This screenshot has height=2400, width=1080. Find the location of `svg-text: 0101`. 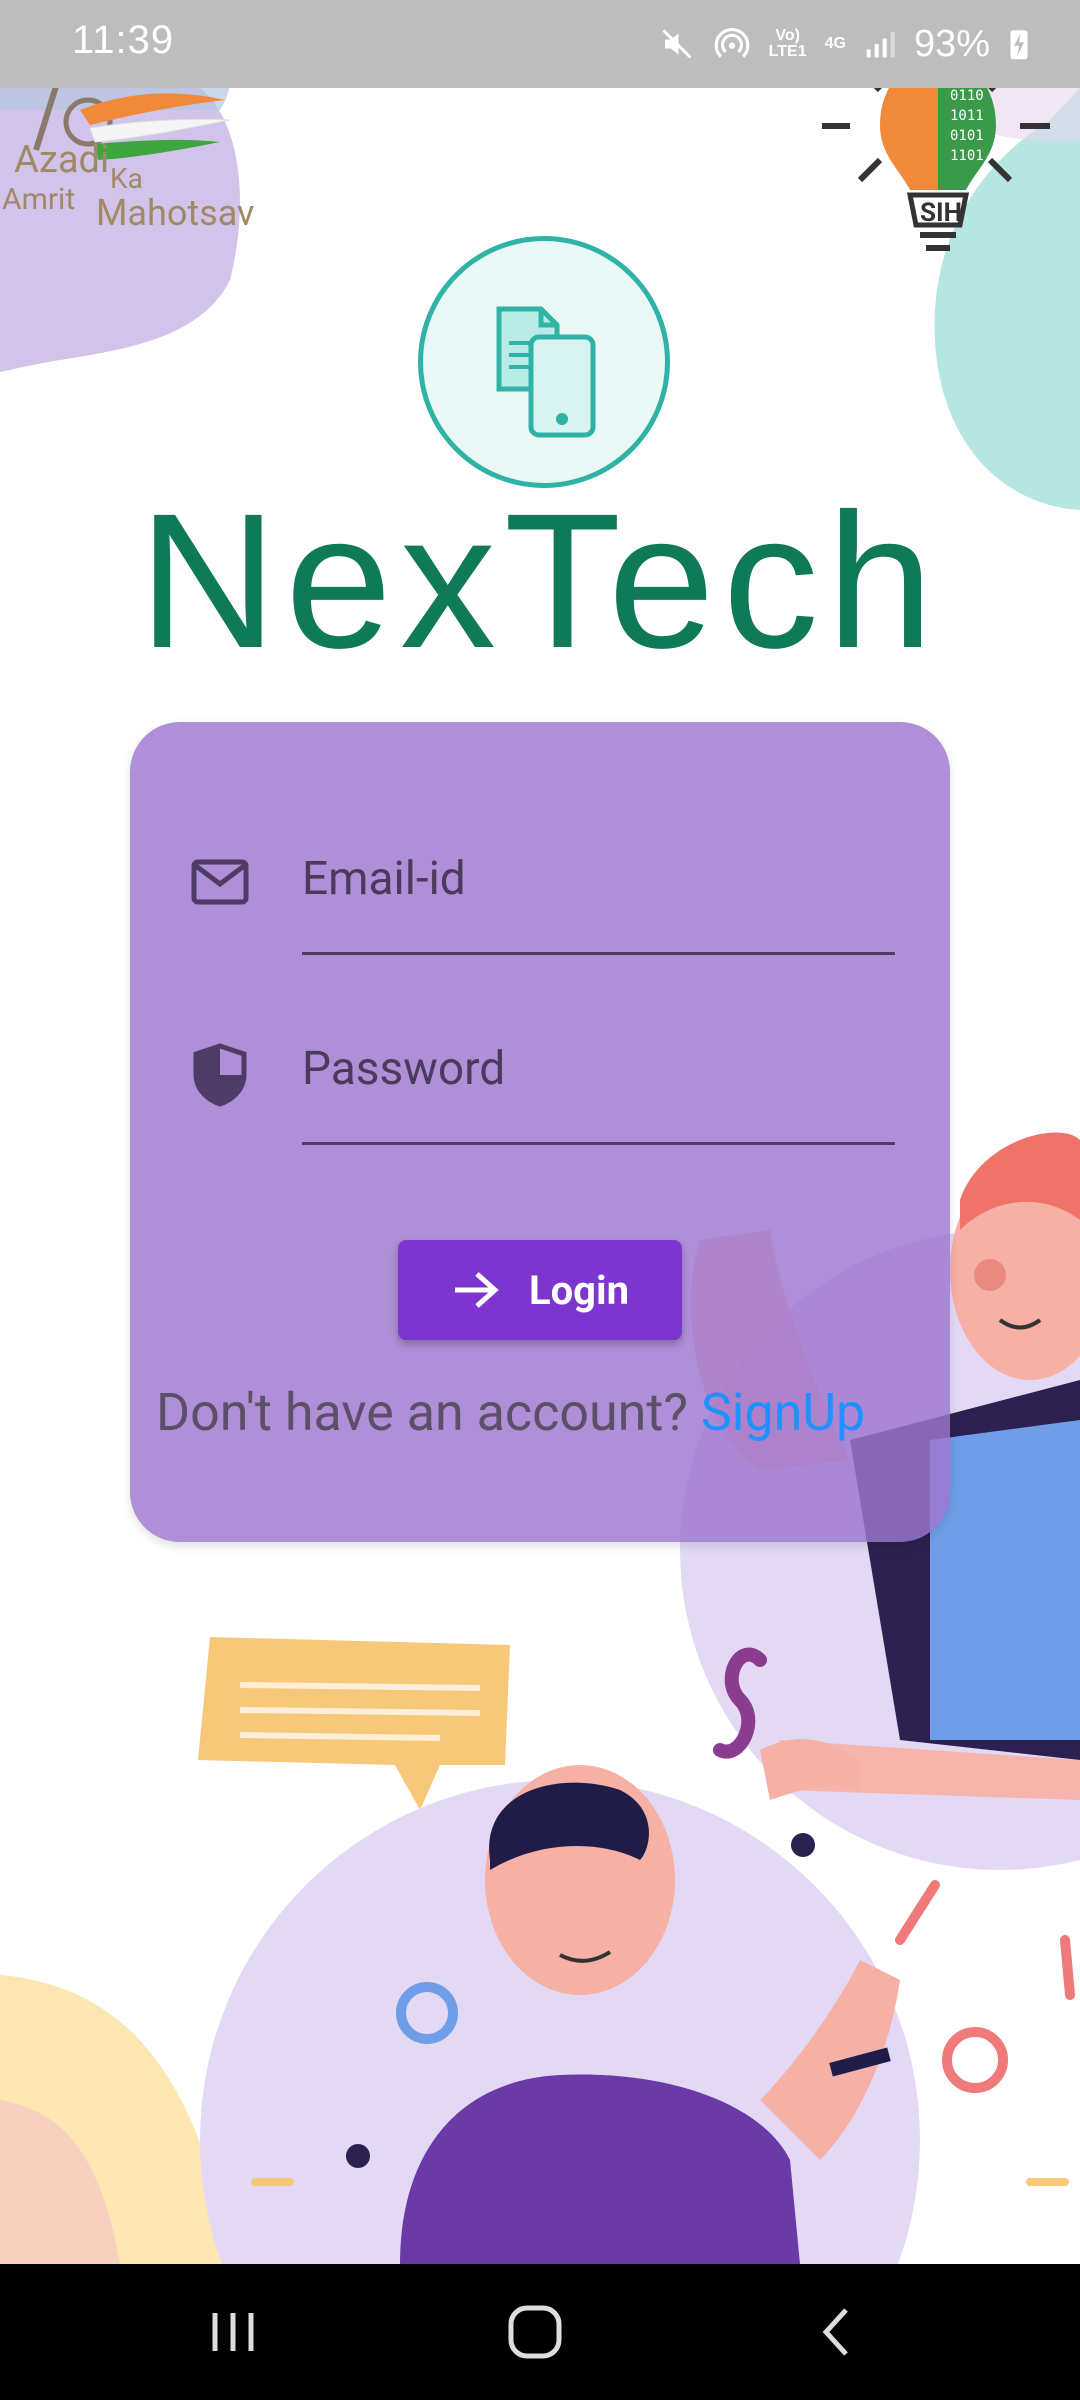

svg-text: 0101 is located at coordinates (967, 136).